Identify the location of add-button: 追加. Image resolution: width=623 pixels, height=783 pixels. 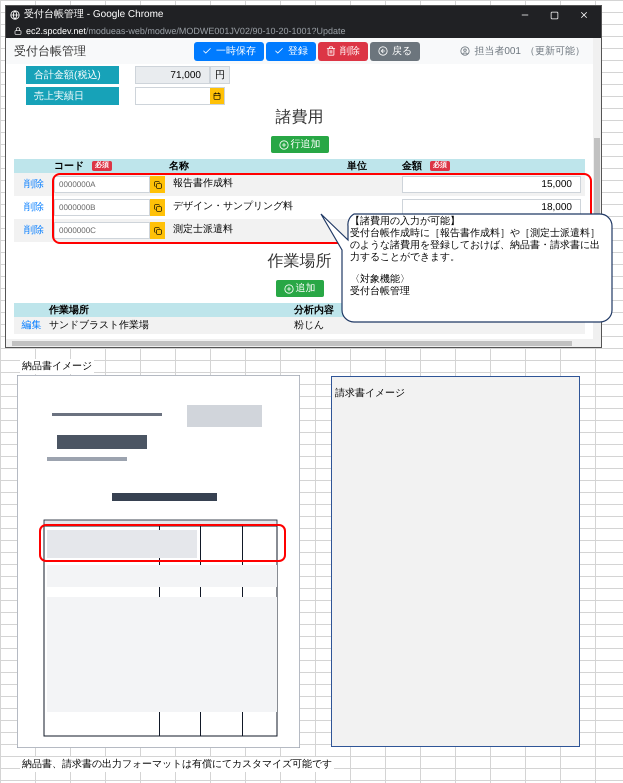
(300, 288).